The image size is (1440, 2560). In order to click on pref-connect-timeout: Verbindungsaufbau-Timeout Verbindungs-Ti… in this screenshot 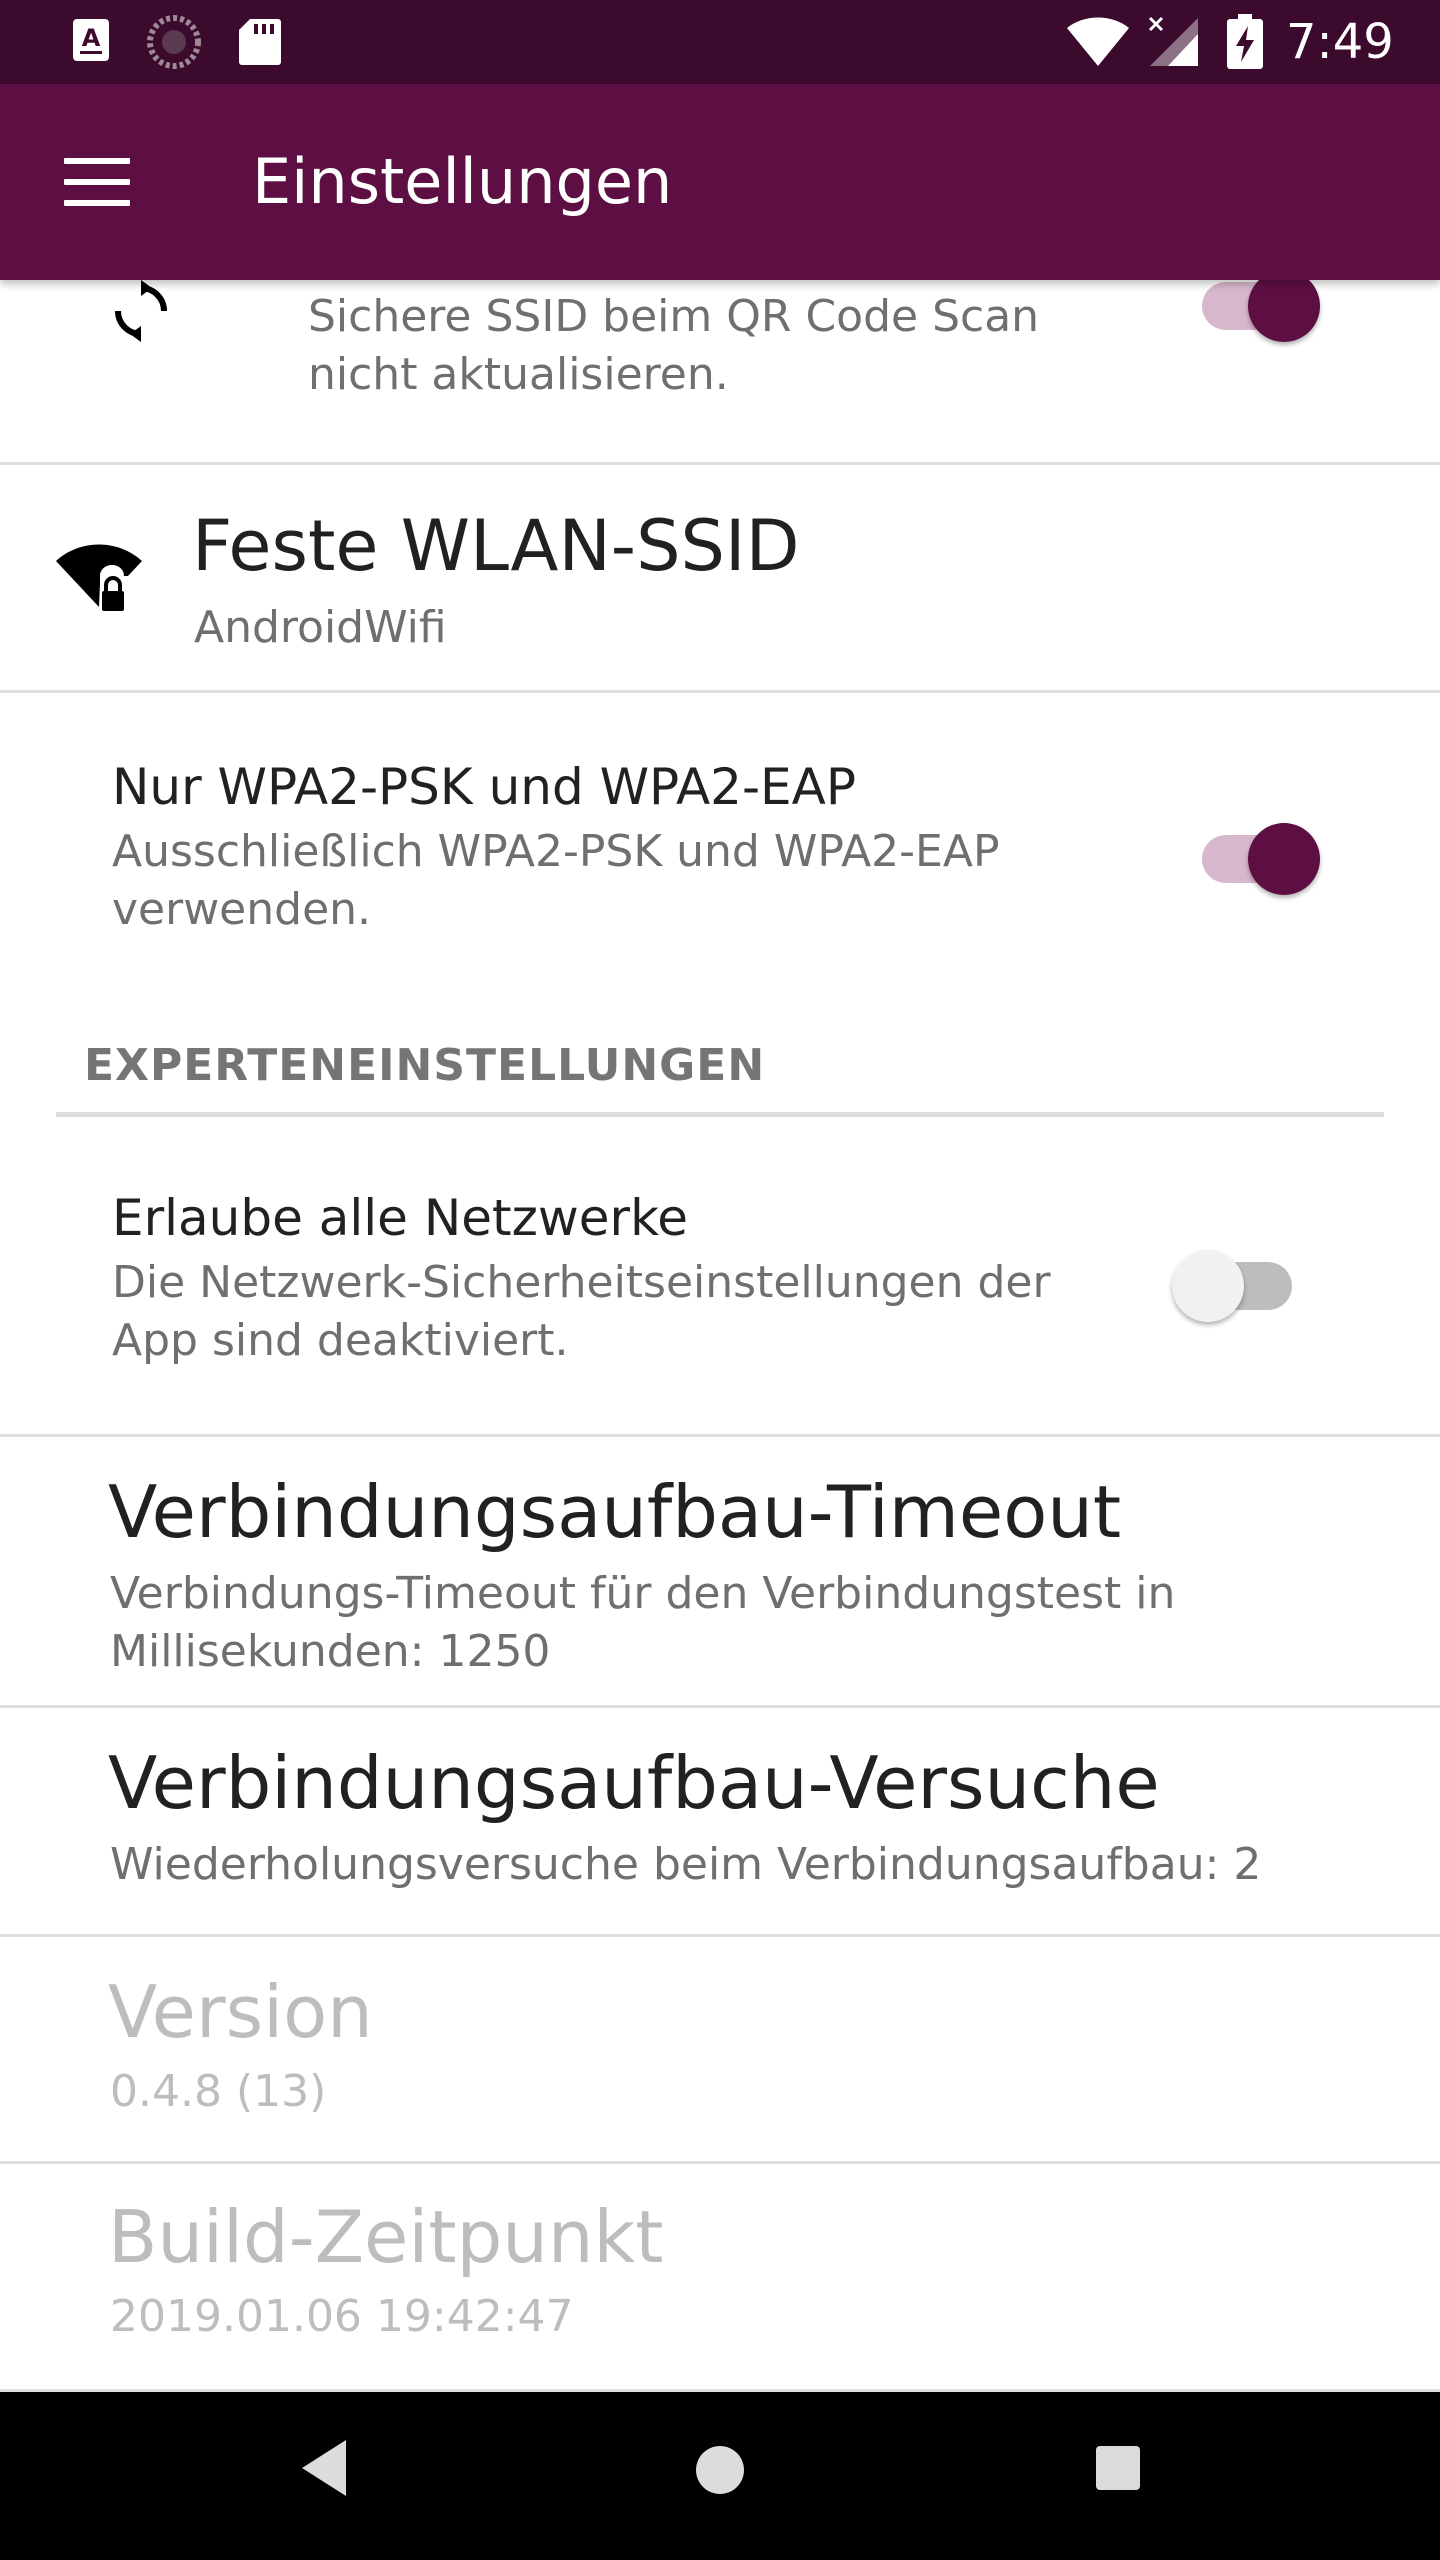, I will do `click(720, 1571)`.